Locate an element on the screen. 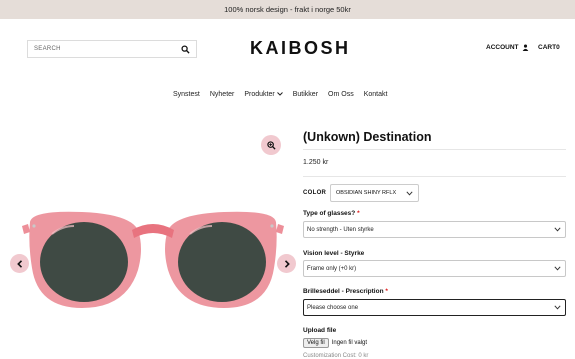  nav-label: Om Oss is located at coordinates (341, 94).